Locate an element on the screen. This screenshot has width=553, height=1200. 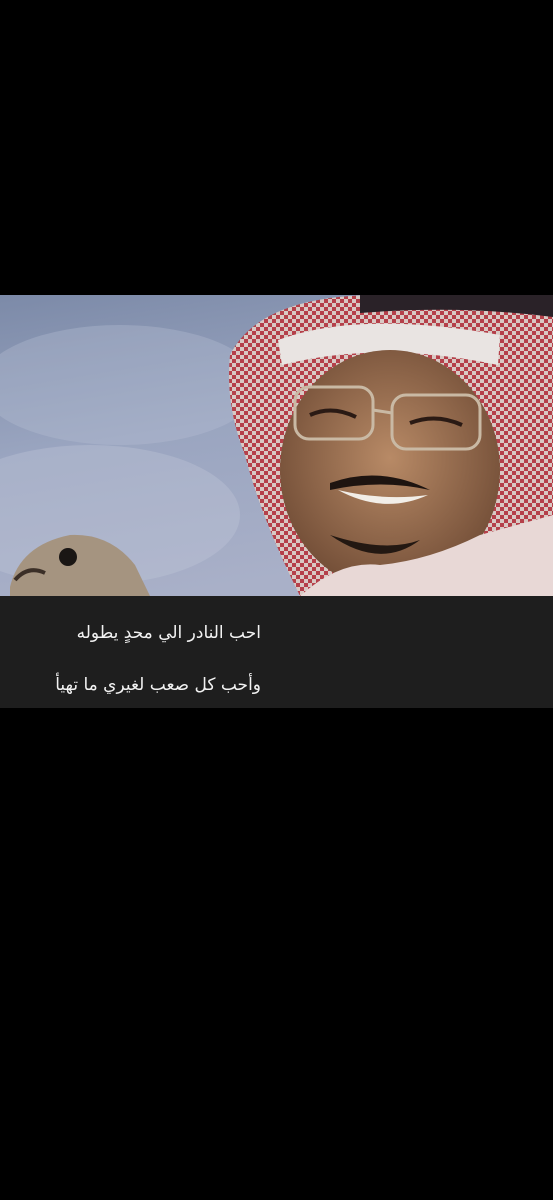
caption-line-1: احب النادر الي محدٍ يطوله is located at coordinates (168, 633).